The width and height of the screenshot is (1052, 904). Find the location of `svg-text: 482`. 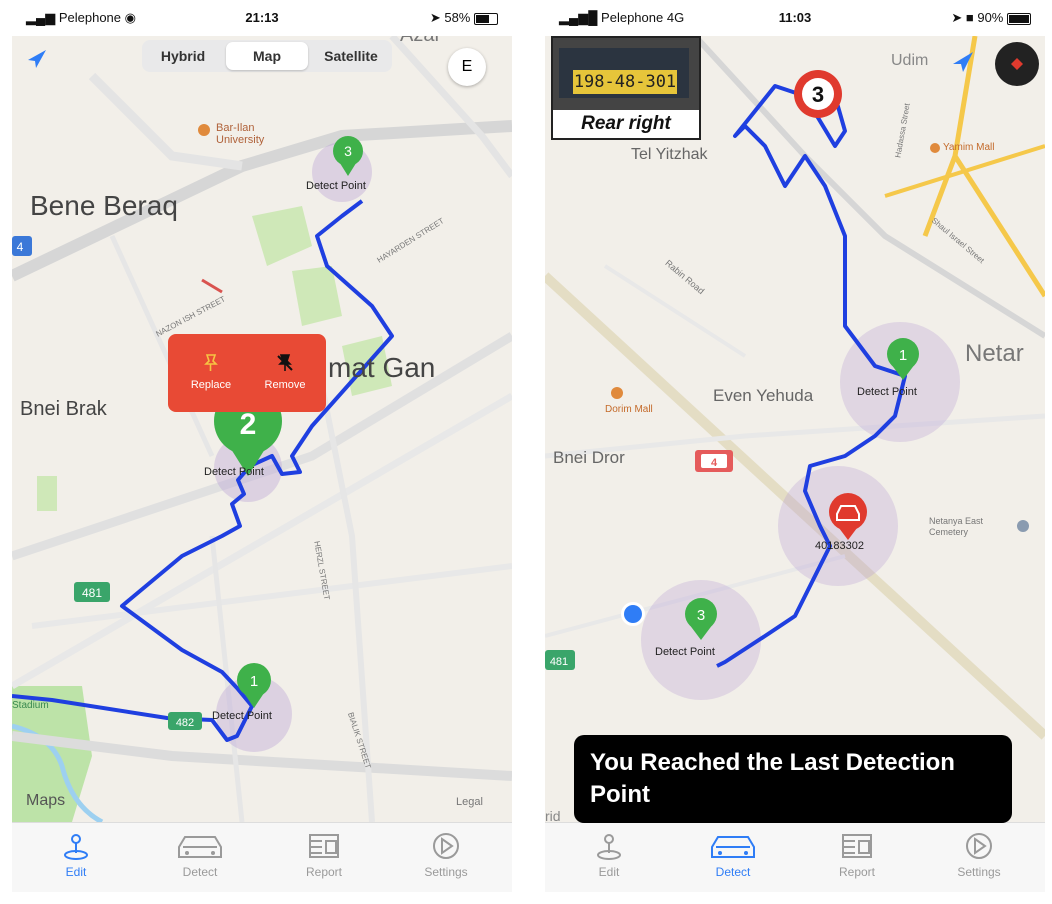

svg-text: 482 is located at coordinates (185, 723).